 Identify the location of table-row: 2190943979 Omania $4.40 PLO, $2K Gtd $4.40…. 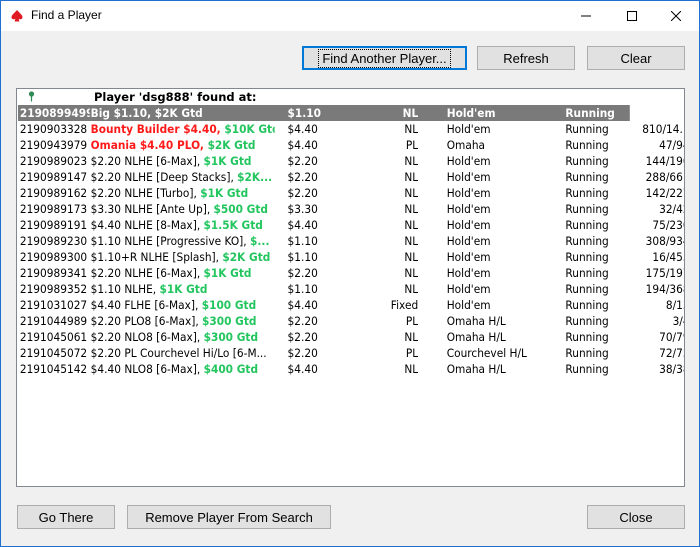
(351, 145).